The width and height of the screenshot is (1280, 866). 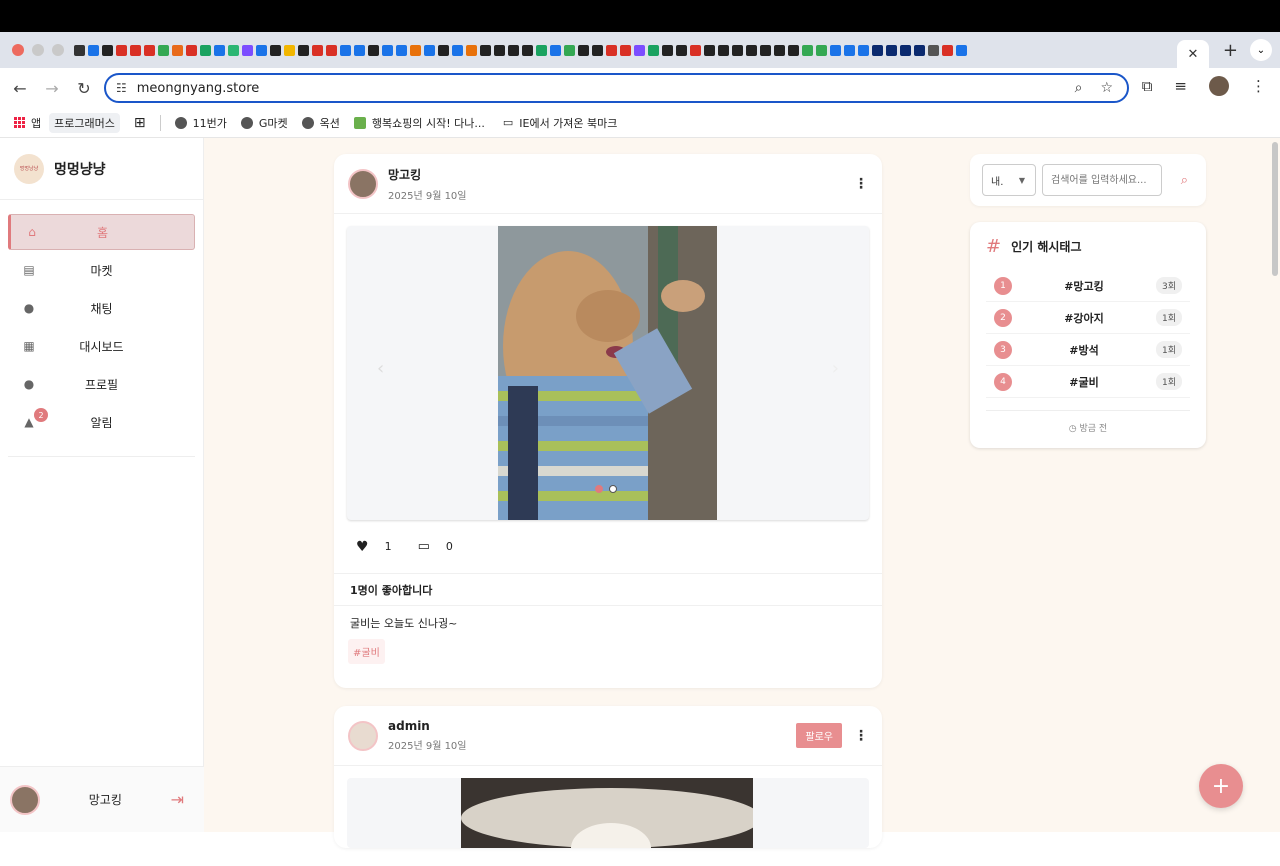 I want to click on bookmark-star-icon: ☆, so click(x=1106, y=88).